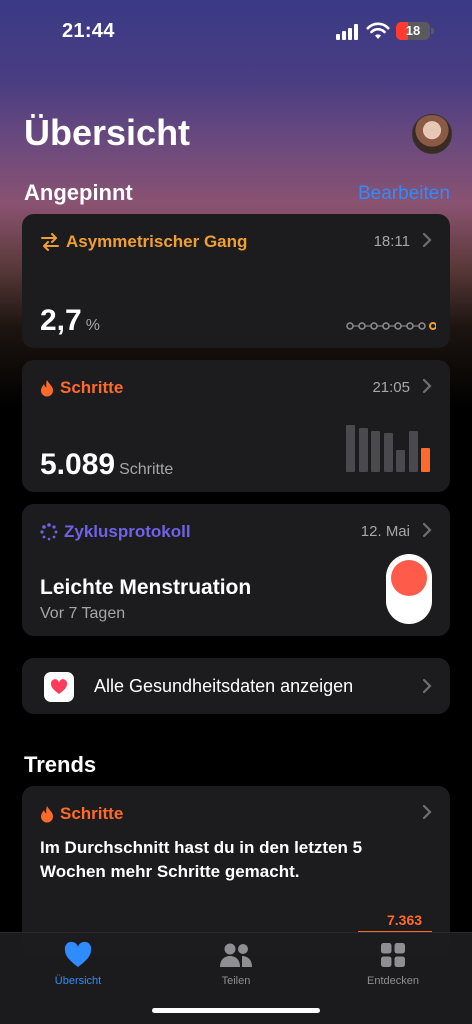  What do you see at coordinates (393, 955) in the screenshot?
I see `grid-icon` at bounding box center [393, 955].